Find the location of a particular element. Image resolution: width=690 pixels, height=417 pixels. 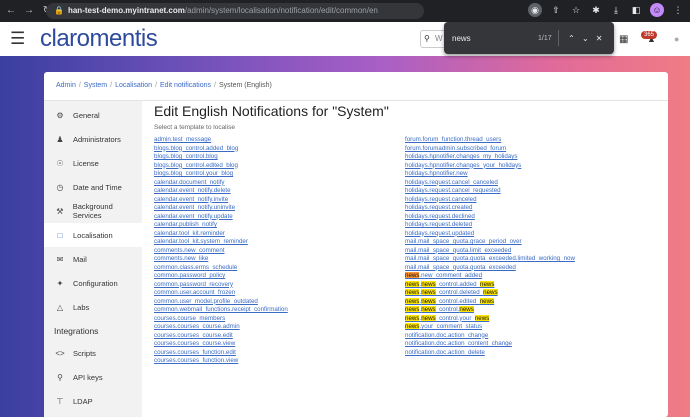

template-link: holidays.request.cancel_requested is located at coordinates (490, 191).